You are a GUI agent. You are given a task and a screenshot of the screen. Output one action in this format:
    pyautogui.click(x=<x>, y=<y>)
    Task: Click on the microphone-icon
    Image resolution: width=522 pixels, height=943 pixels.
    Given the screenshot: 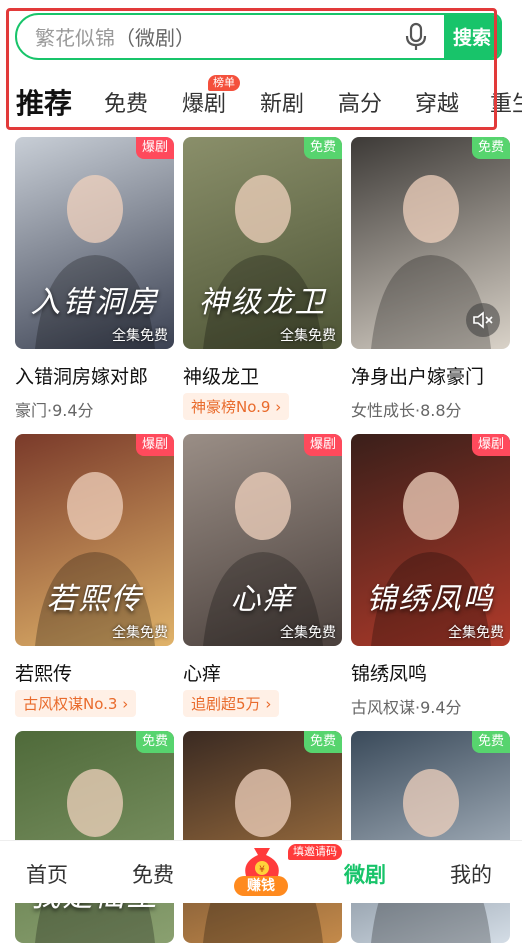 What is the action you would take?
    pyautogui.click(x=416, y=37)
    